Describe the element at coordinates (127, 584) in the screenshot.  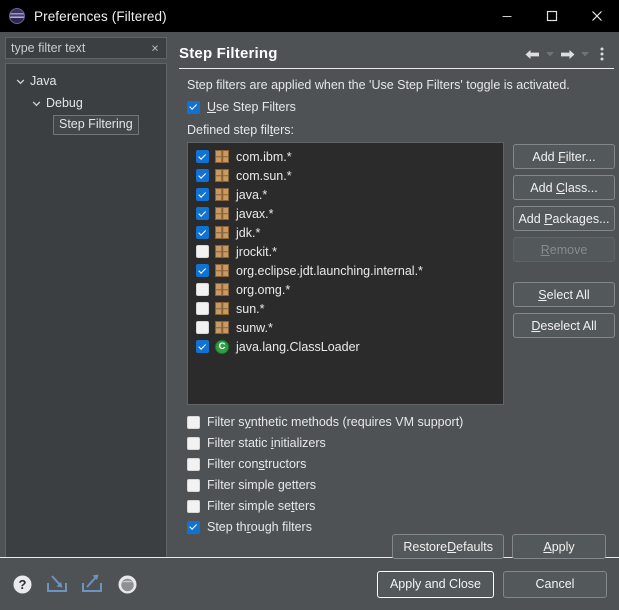
I see `globe-icon` at that location.